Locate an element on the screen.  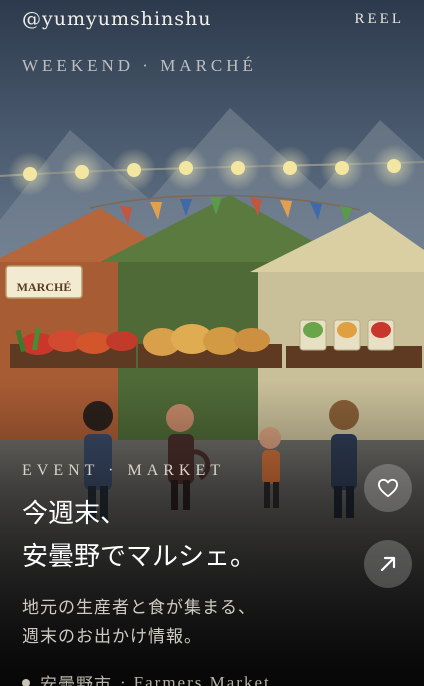
event-tag: Farmers Market is located at coordinates (202, 679).